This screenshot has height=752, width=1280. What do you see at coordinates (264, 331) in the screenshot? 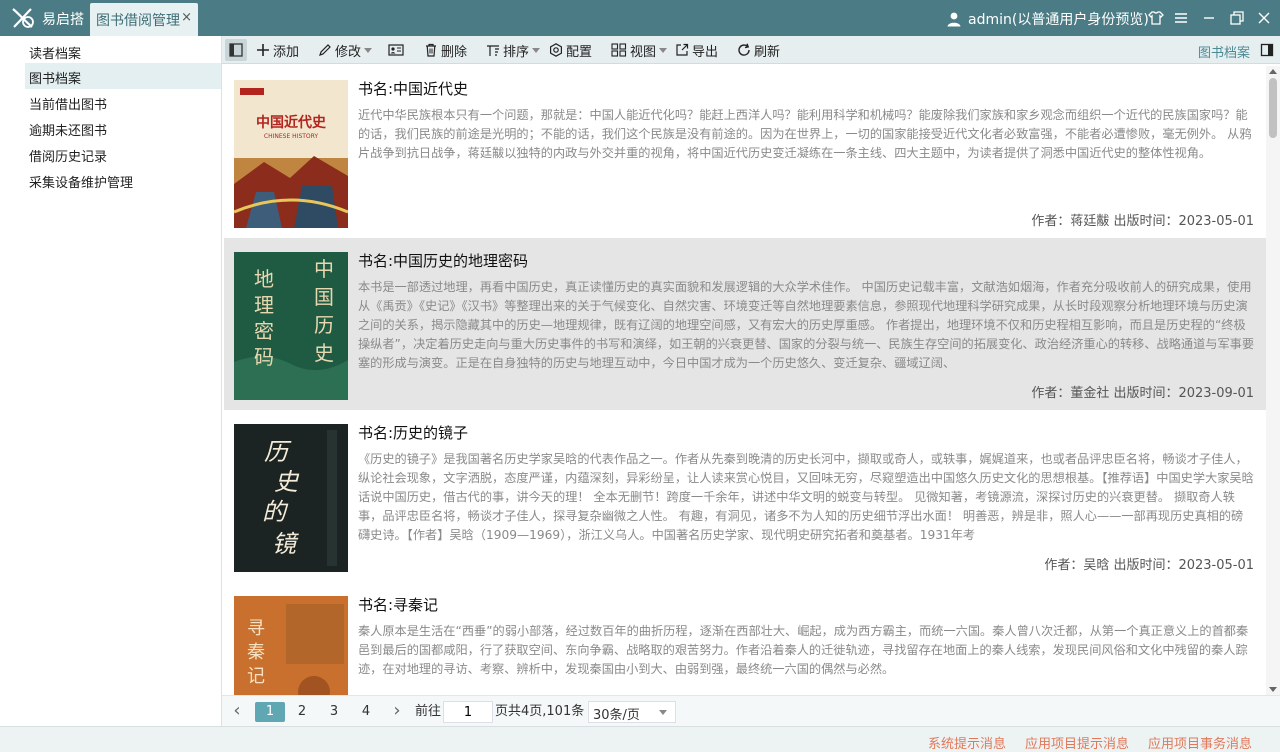
I see `cover-char: 密` at bounding box center [264, 331].